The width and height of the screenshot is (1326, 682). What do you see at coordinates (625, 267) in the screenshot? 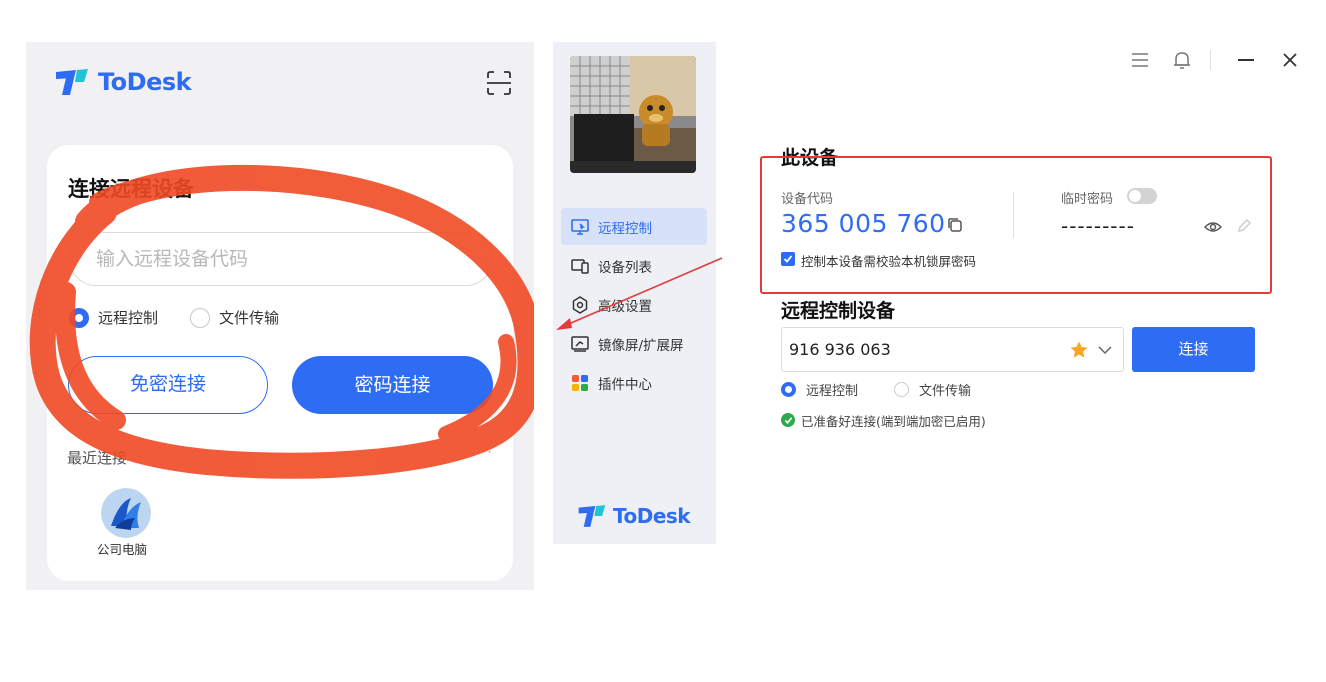
I see `sidebar-item-label: 设备列表` at bounding box center [625, 267].